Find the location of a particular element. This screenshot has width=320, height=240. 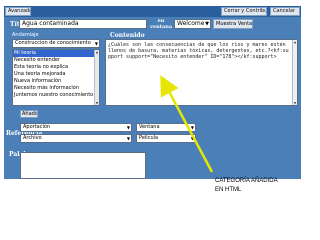

content-scrollbar: ▲ ▼ is located at coordinates (294, 72).